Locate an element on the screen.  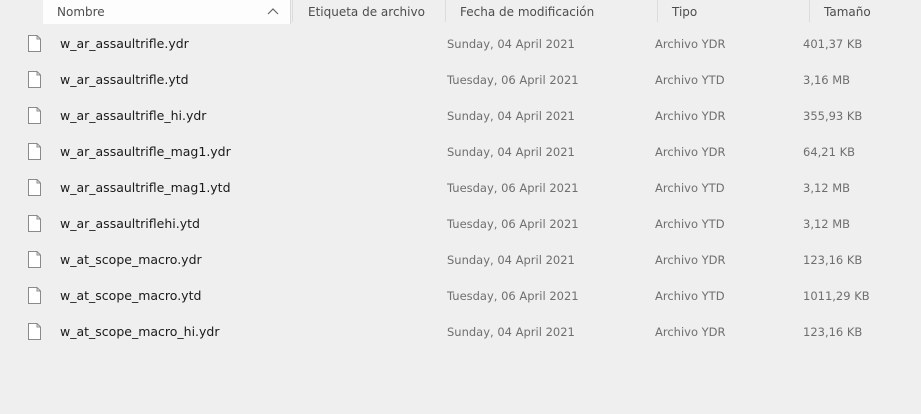
column-header-date: Fecha de modificación is located at coordinates (557, 12).